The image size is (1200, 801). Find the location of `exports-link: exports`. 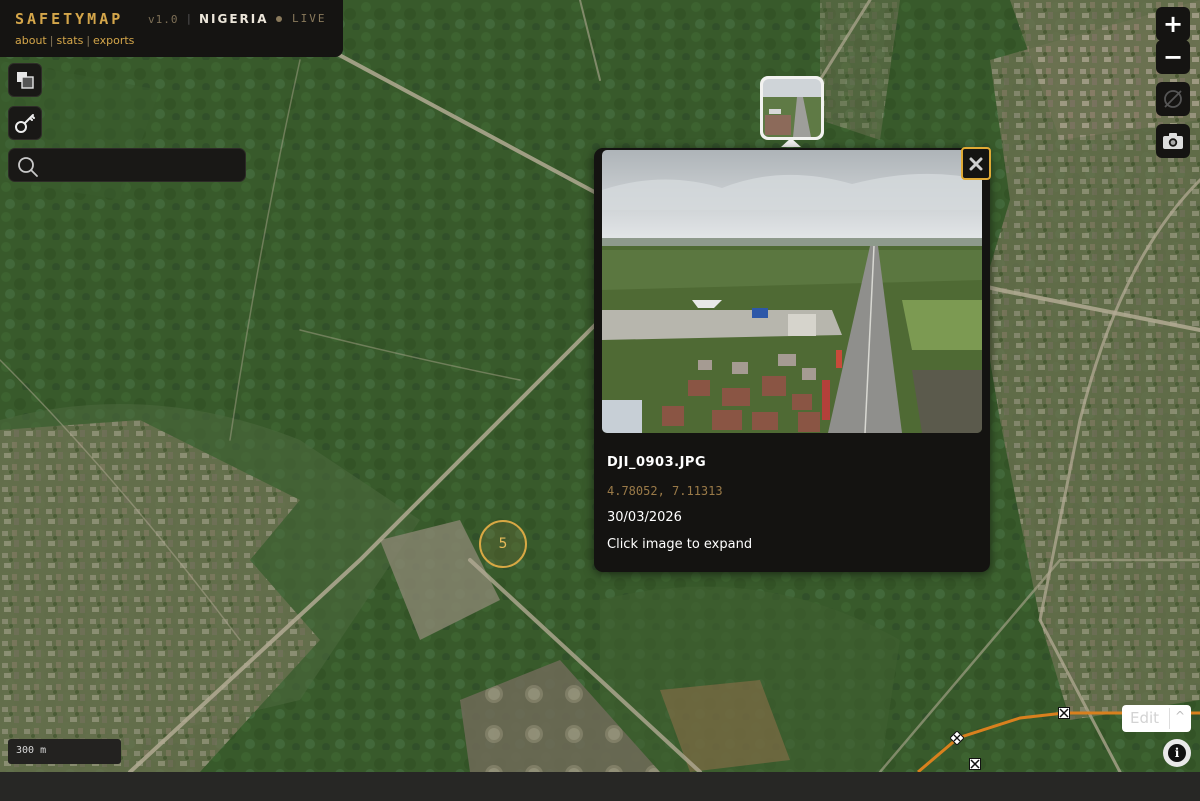

exports-link: exports is located at coordinates (113, 40).